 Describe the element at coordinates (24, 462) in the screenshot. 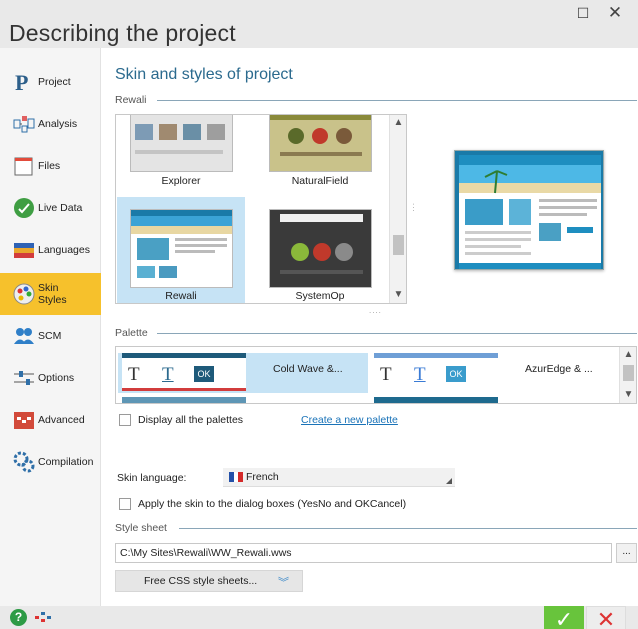

I see `compilation-icon` at that location.